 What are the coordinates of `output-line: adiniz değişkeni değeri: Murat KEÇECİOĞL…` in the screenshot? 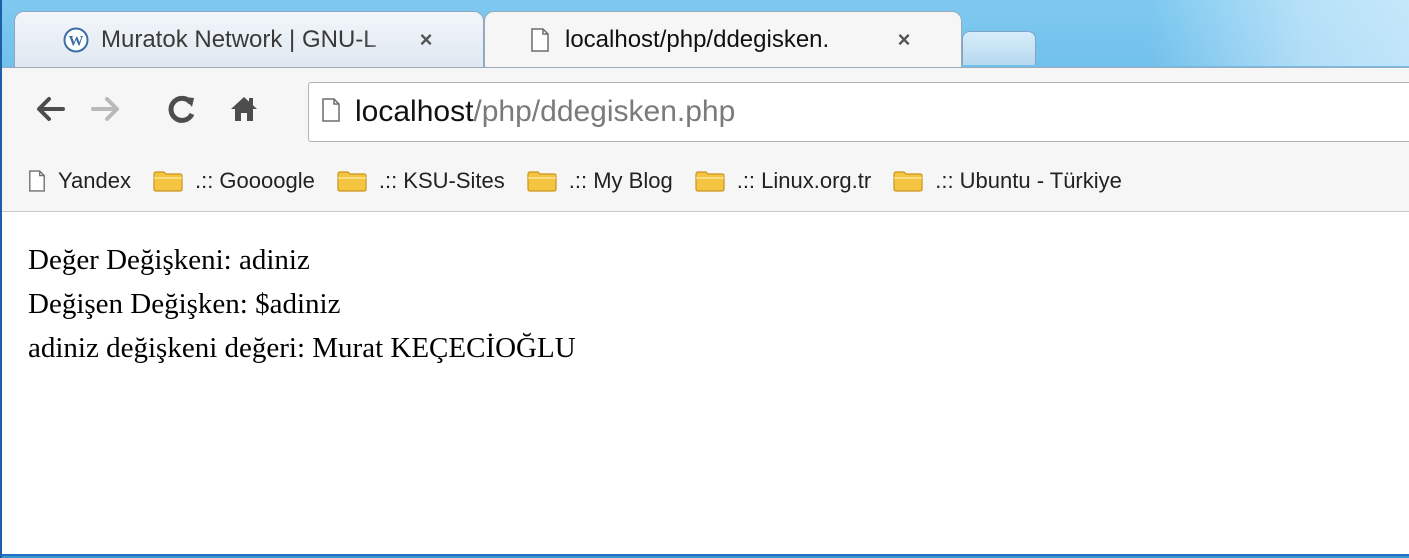 It's located at (302, 348).